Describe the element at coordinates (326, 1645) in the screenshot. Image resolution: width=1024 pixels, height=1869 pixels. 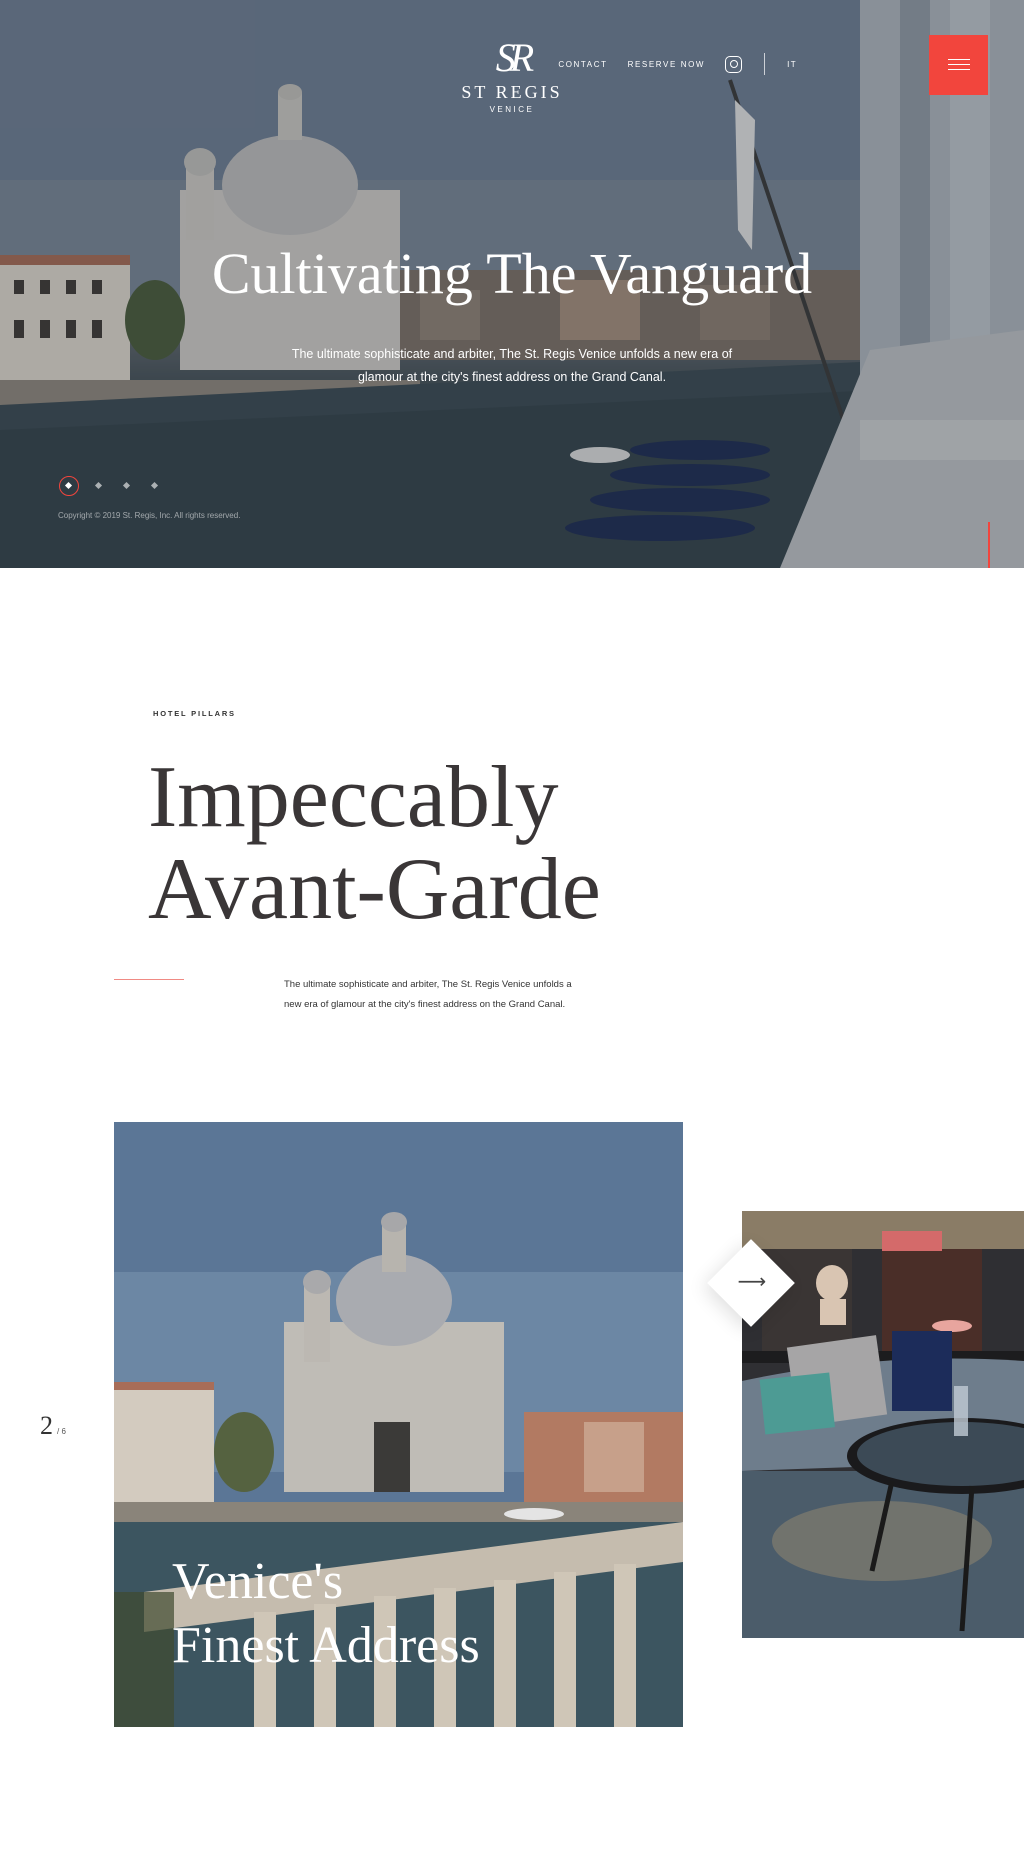
I see `card-title-line-2: Finest Address` at that location.